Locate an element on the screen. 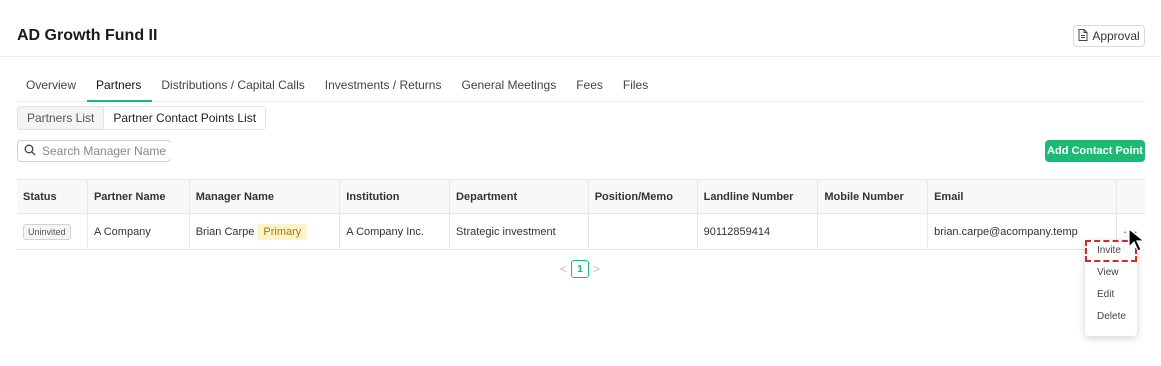 This screenshot has width=1161, height=366. cell-status: Uninvited is located at coordinates (52, 231).